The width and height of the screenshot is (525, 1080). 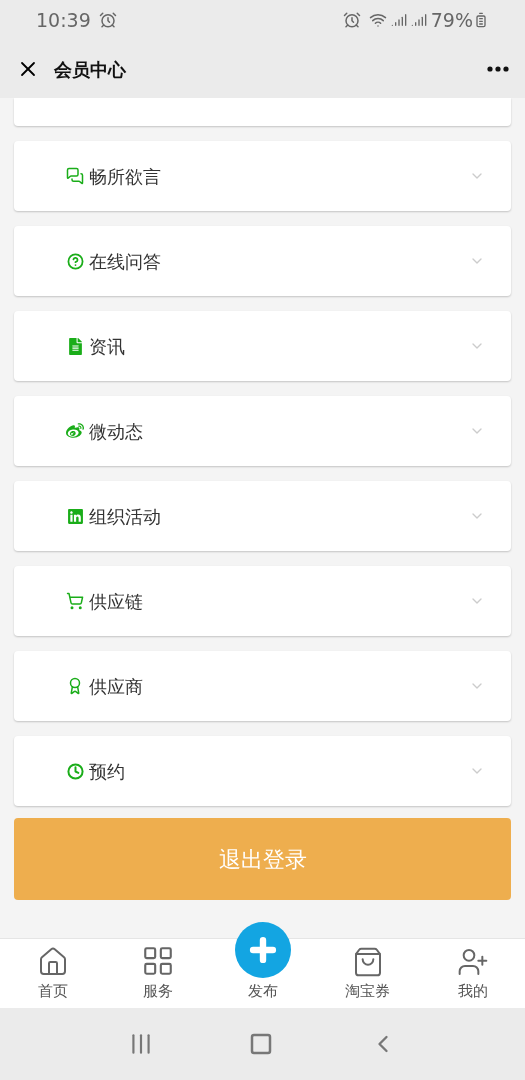 I want to click on home-button-icon, so click(x=261, y=1044).